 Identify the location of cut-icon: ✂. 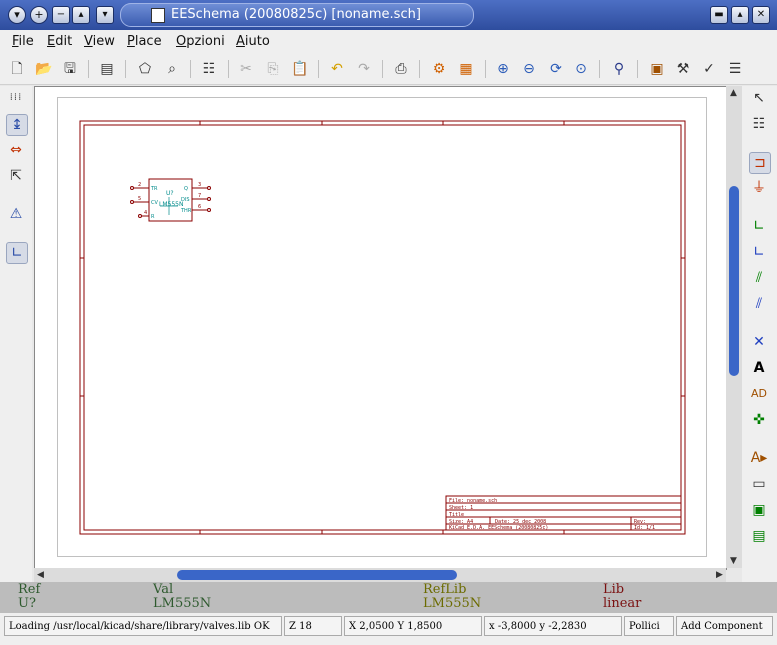
(246, 69).